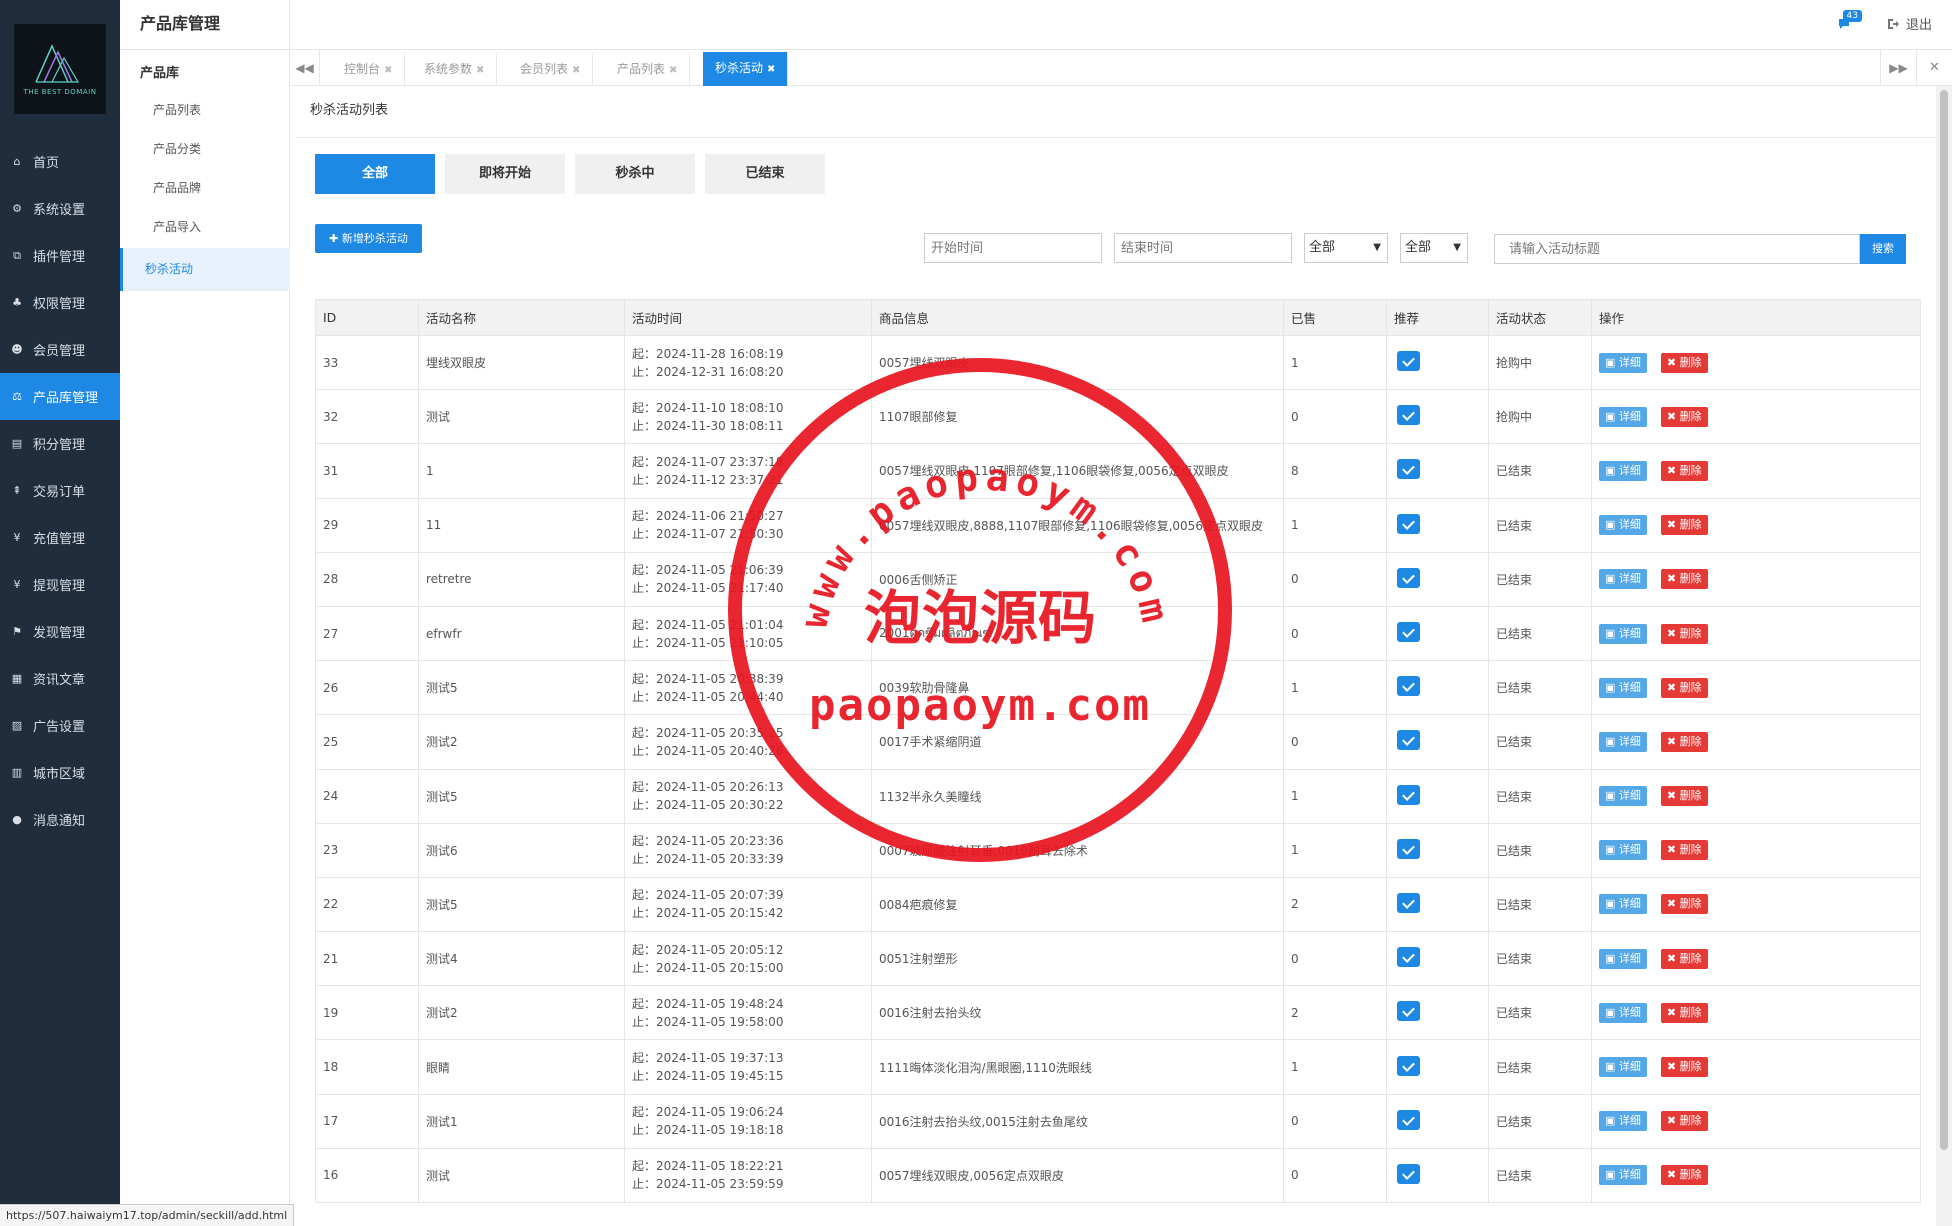 Image resolution: width=1952 pixels, height=1226 pixels. I want to click on close-all-tabs-icon: ✕, so click(1934, 68).